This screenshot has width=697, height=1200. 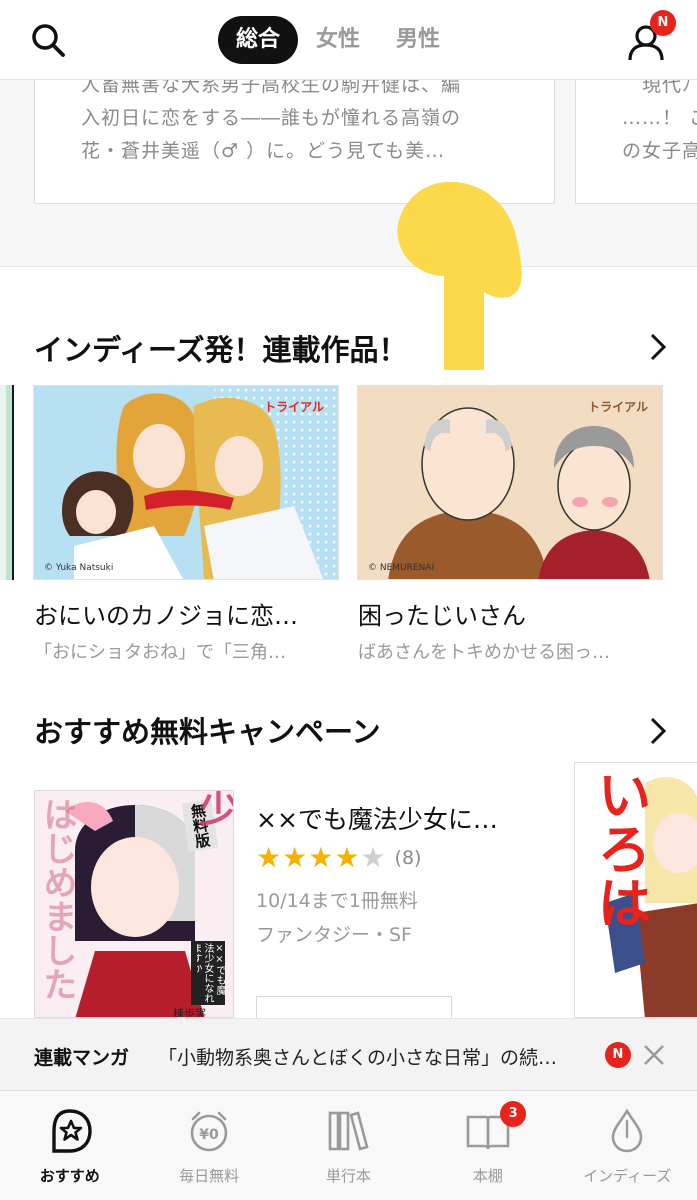 I want to click on drop-icon, so click(x=627, y=1130).